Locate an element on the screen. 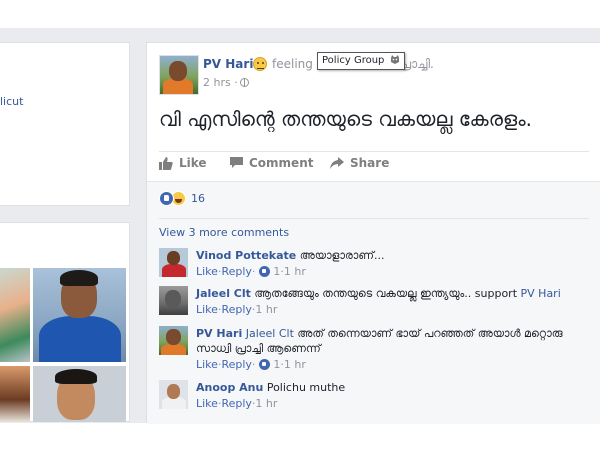 This screenshot has width=600, height=450. tagged-user-link: PV Hari is located at coordinates (541, 293).